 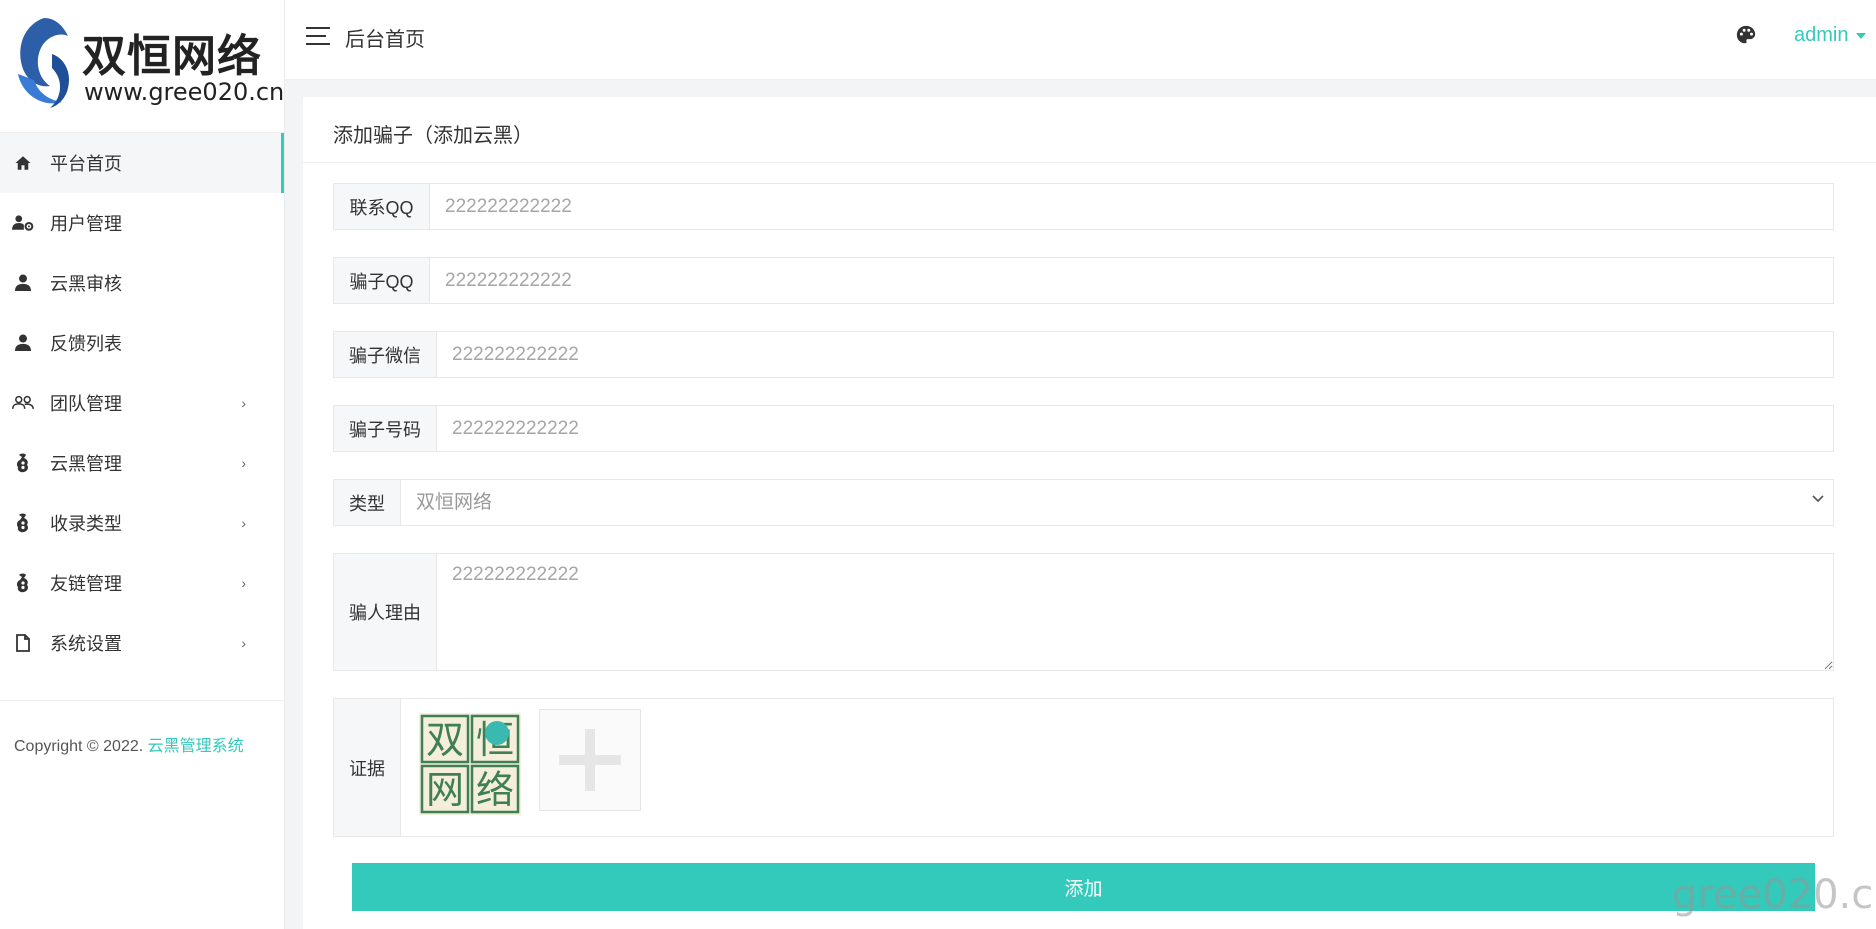 I want to click on sidebar-item-team: 团队管理 ›, so click(x=142, y=403).